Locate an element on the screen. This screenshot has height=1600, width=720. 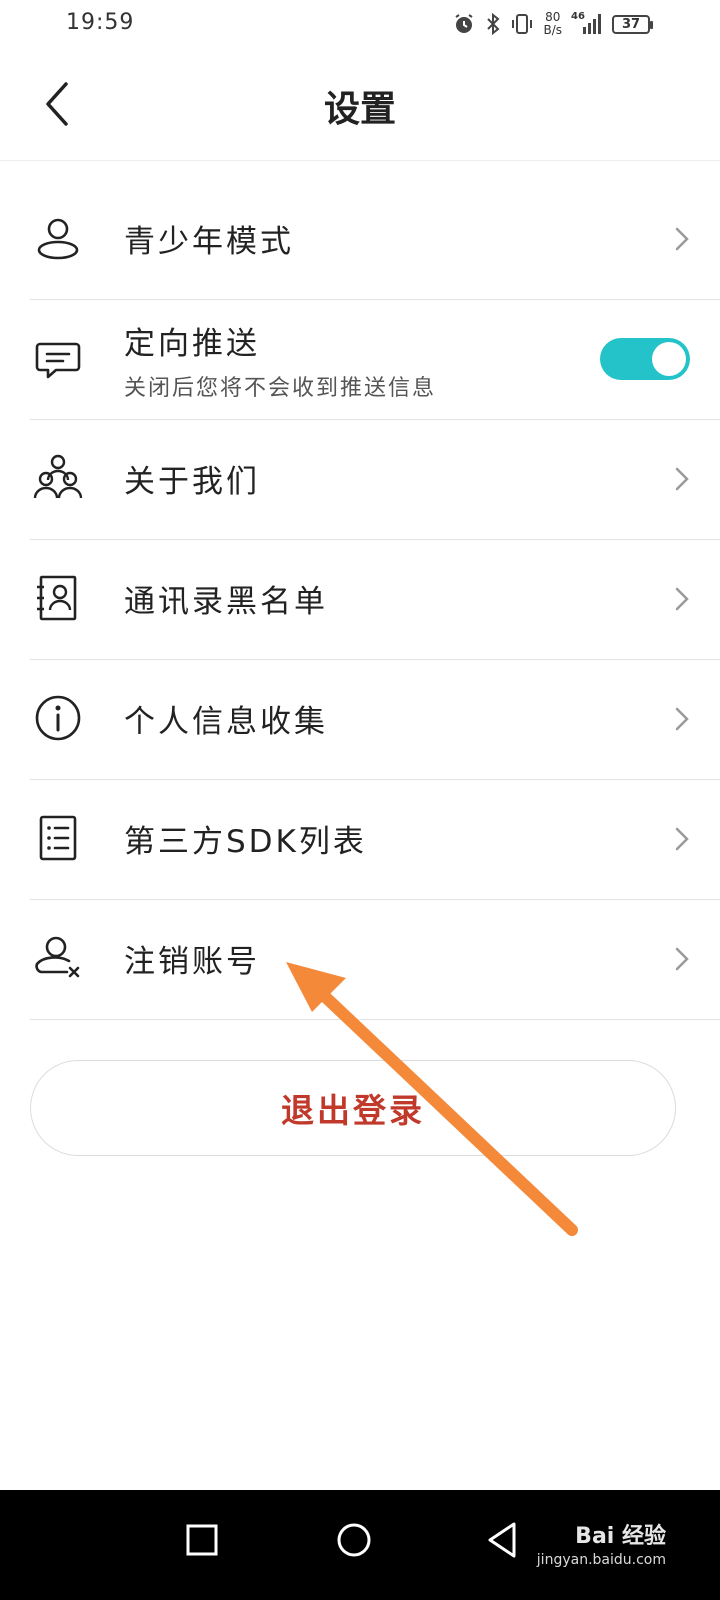
status-time: 19:59 is located at coordinates (100, 22).